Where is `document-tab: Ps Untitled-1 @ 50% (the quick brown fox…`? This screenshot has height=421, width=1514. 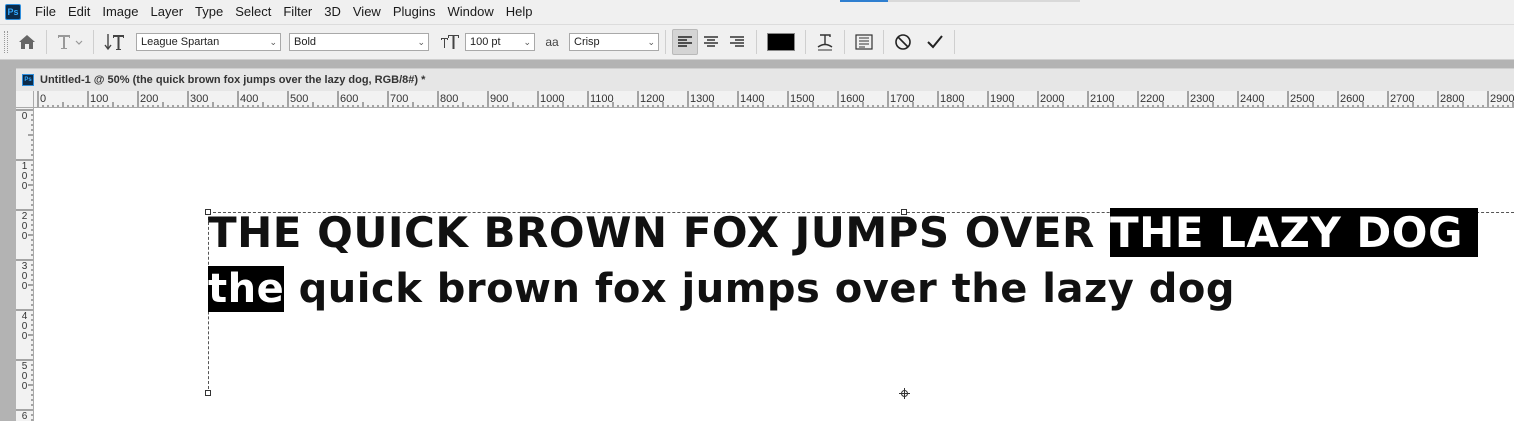 document-tab: Ps Untitled-1 @ 50% (the quick brown fox… is located at coordinates (765, 79).